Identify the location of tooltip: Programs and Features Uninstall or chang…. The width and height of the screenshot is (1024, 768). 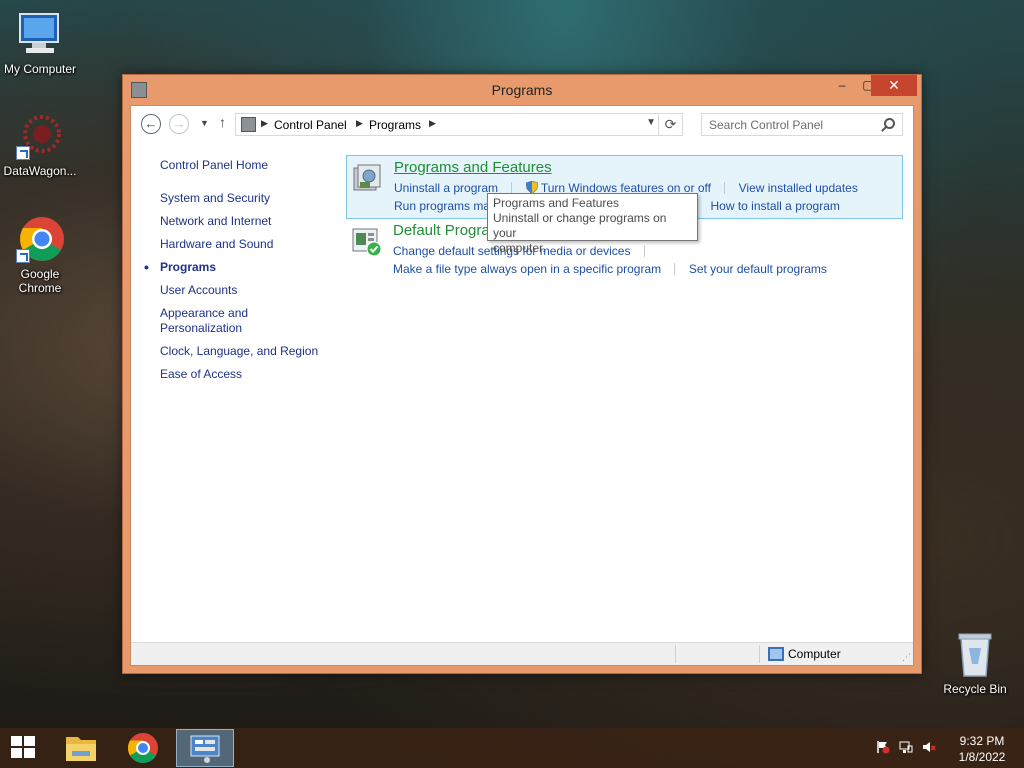
(592, 224).